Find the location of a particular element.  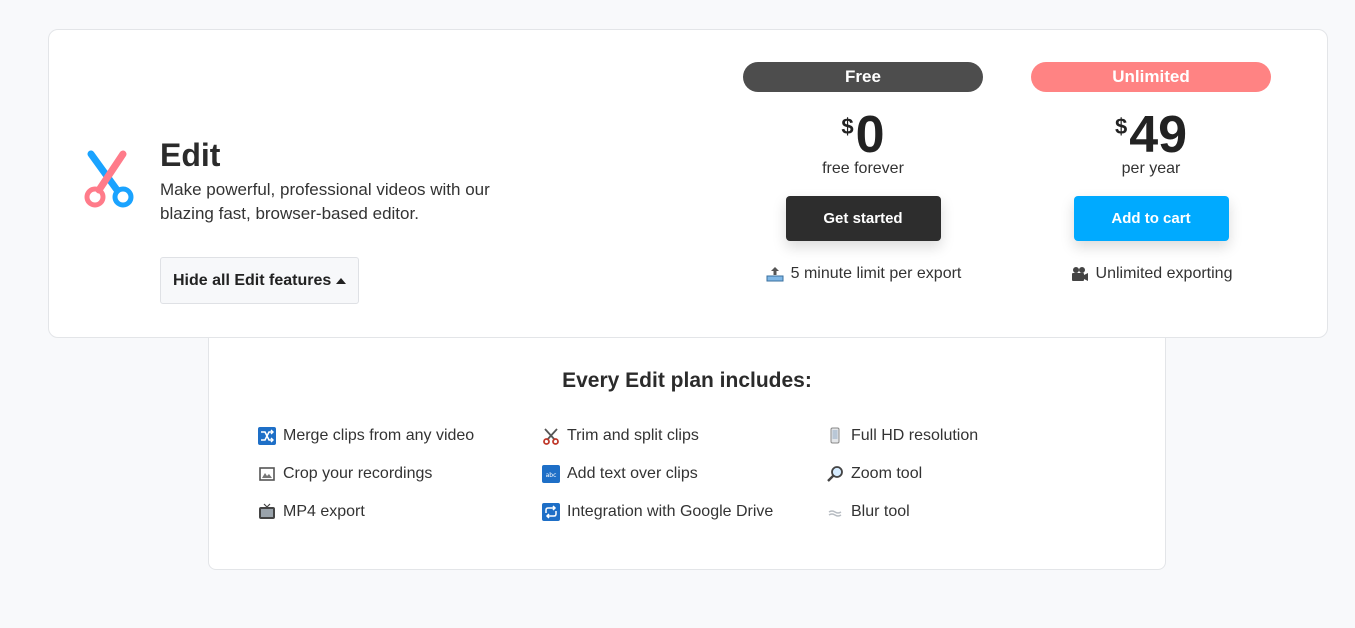

feature-label: Crop your recordings is located at coordinates (358, 473).